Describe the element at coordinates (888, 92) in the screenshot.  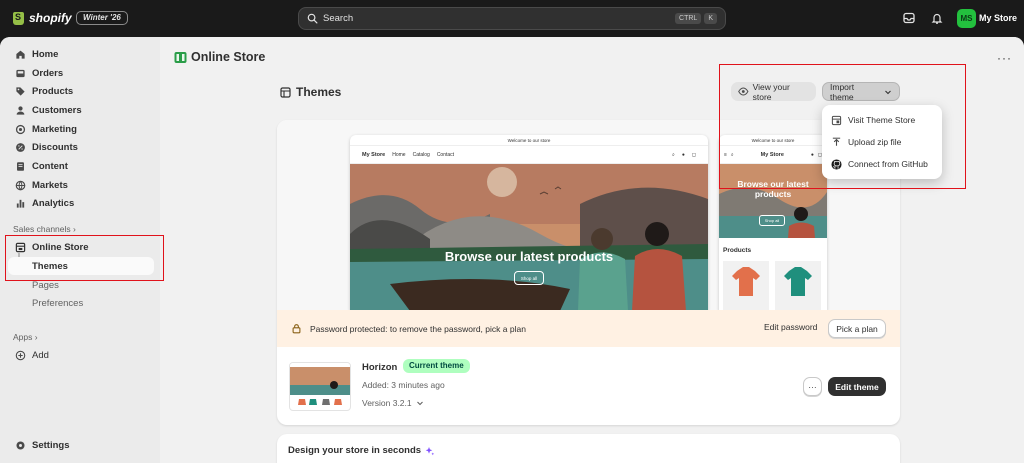
I see `chevron-down-icon` at that location.